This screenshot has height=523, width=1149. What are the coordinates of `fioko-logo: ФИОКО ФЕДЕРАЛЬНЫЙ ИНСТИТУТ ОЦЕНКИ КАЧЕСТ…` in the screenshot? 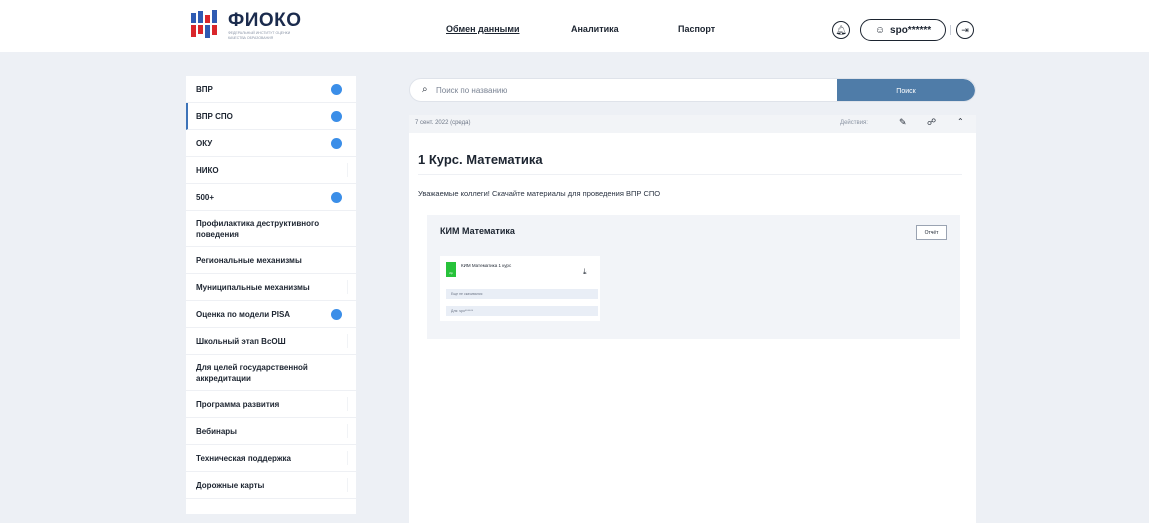 It's located at (250, 26).